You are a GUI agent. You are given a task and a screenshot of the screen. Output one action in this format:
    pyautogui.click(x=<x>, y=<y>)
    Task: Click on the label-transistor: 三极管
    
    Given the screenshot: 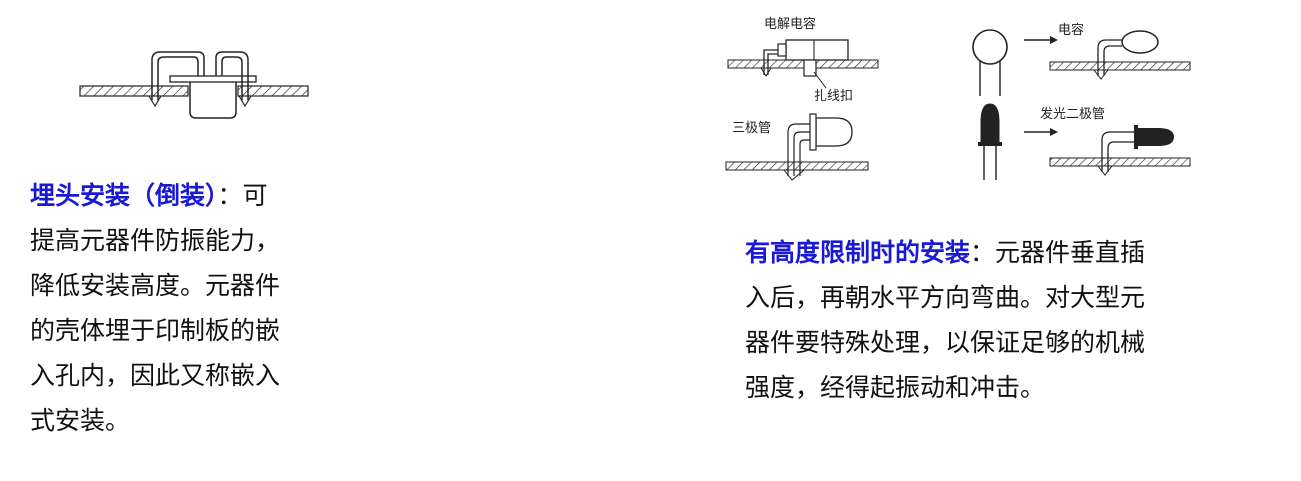 What is the action you would take?
    pyautogui.click(x=751, y=128)
    